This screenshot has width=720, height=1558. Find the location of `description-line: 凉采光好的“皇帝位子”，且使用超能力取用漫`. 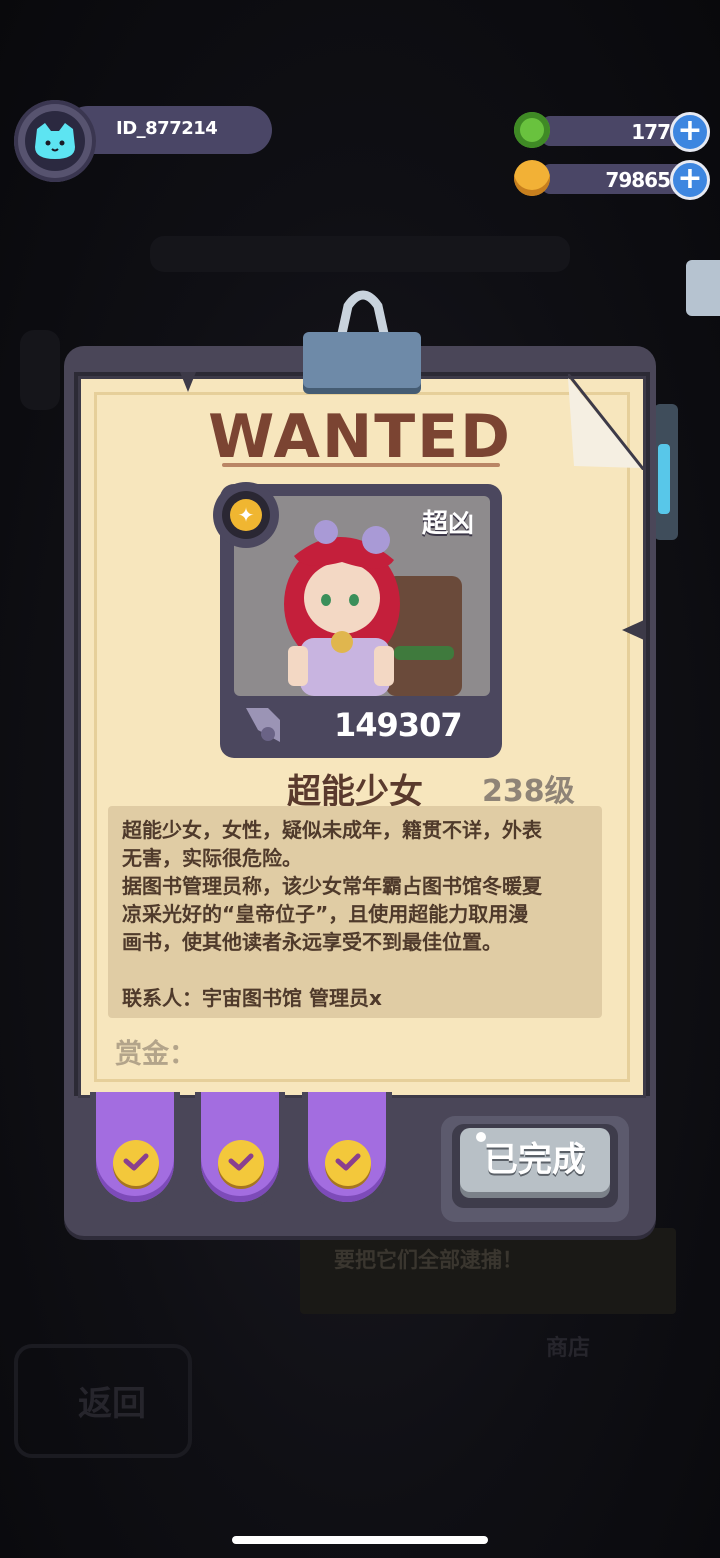

description-line: 凉采光好的“皇帝位子”，且使用超能力取用漫 is located at coordinates (325, 914).